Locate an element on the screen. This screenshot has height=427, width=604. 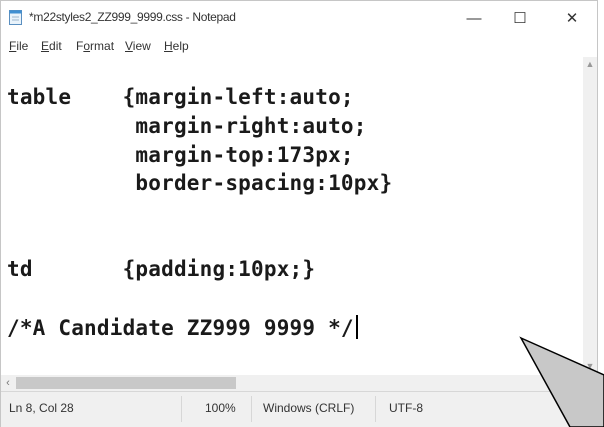
maximize-button: ☐ is located at coordinates (520, 18).